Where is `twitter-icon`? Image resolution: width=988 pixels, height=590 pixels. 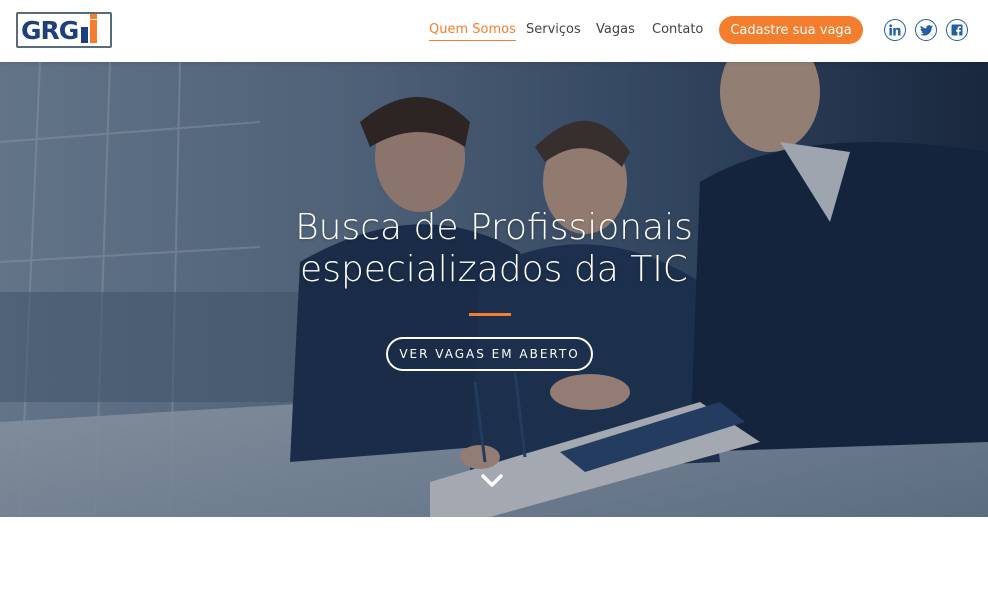
twitter-icon is located at coordinates (926, 30).